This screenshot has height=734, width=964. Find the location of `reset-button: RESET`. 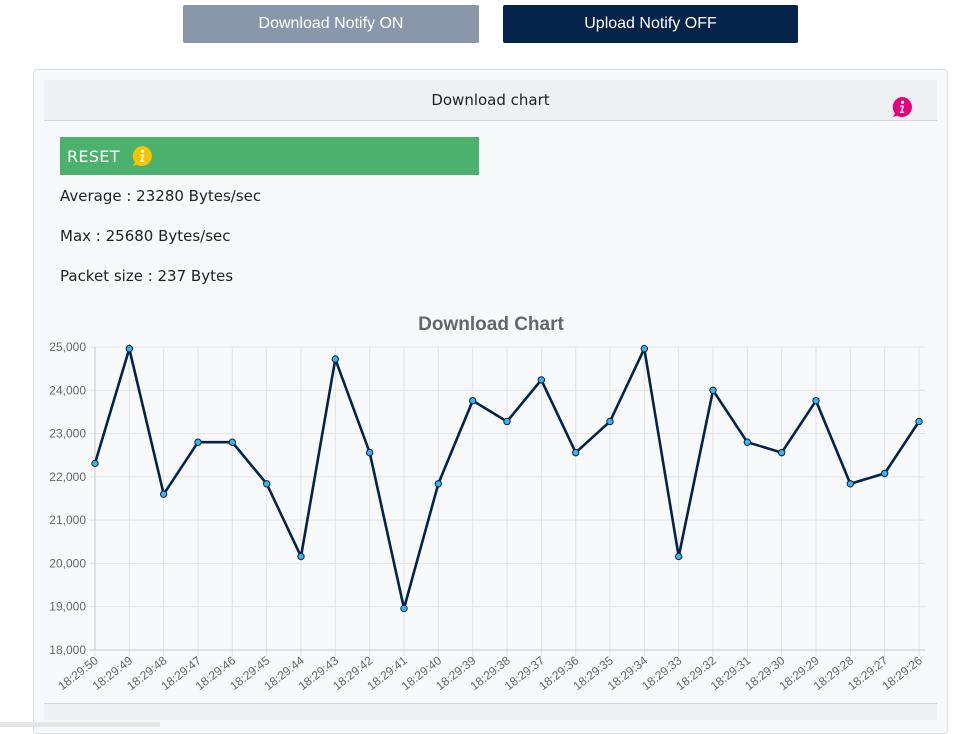

reset-button: RESET is located at coordinates (269, 156).